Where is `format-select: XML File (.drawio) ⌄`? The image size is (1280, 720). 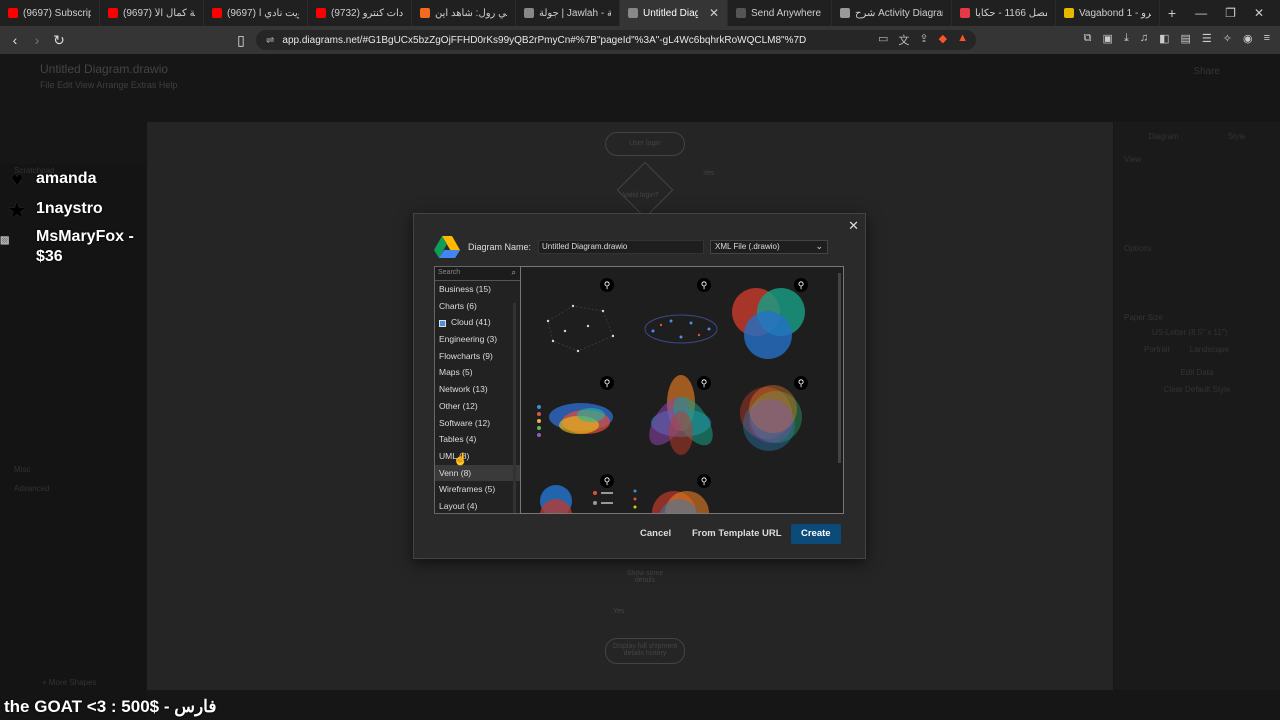
format-select: XML File (.drawio) ⌄ is located at coordinates (769, 247).